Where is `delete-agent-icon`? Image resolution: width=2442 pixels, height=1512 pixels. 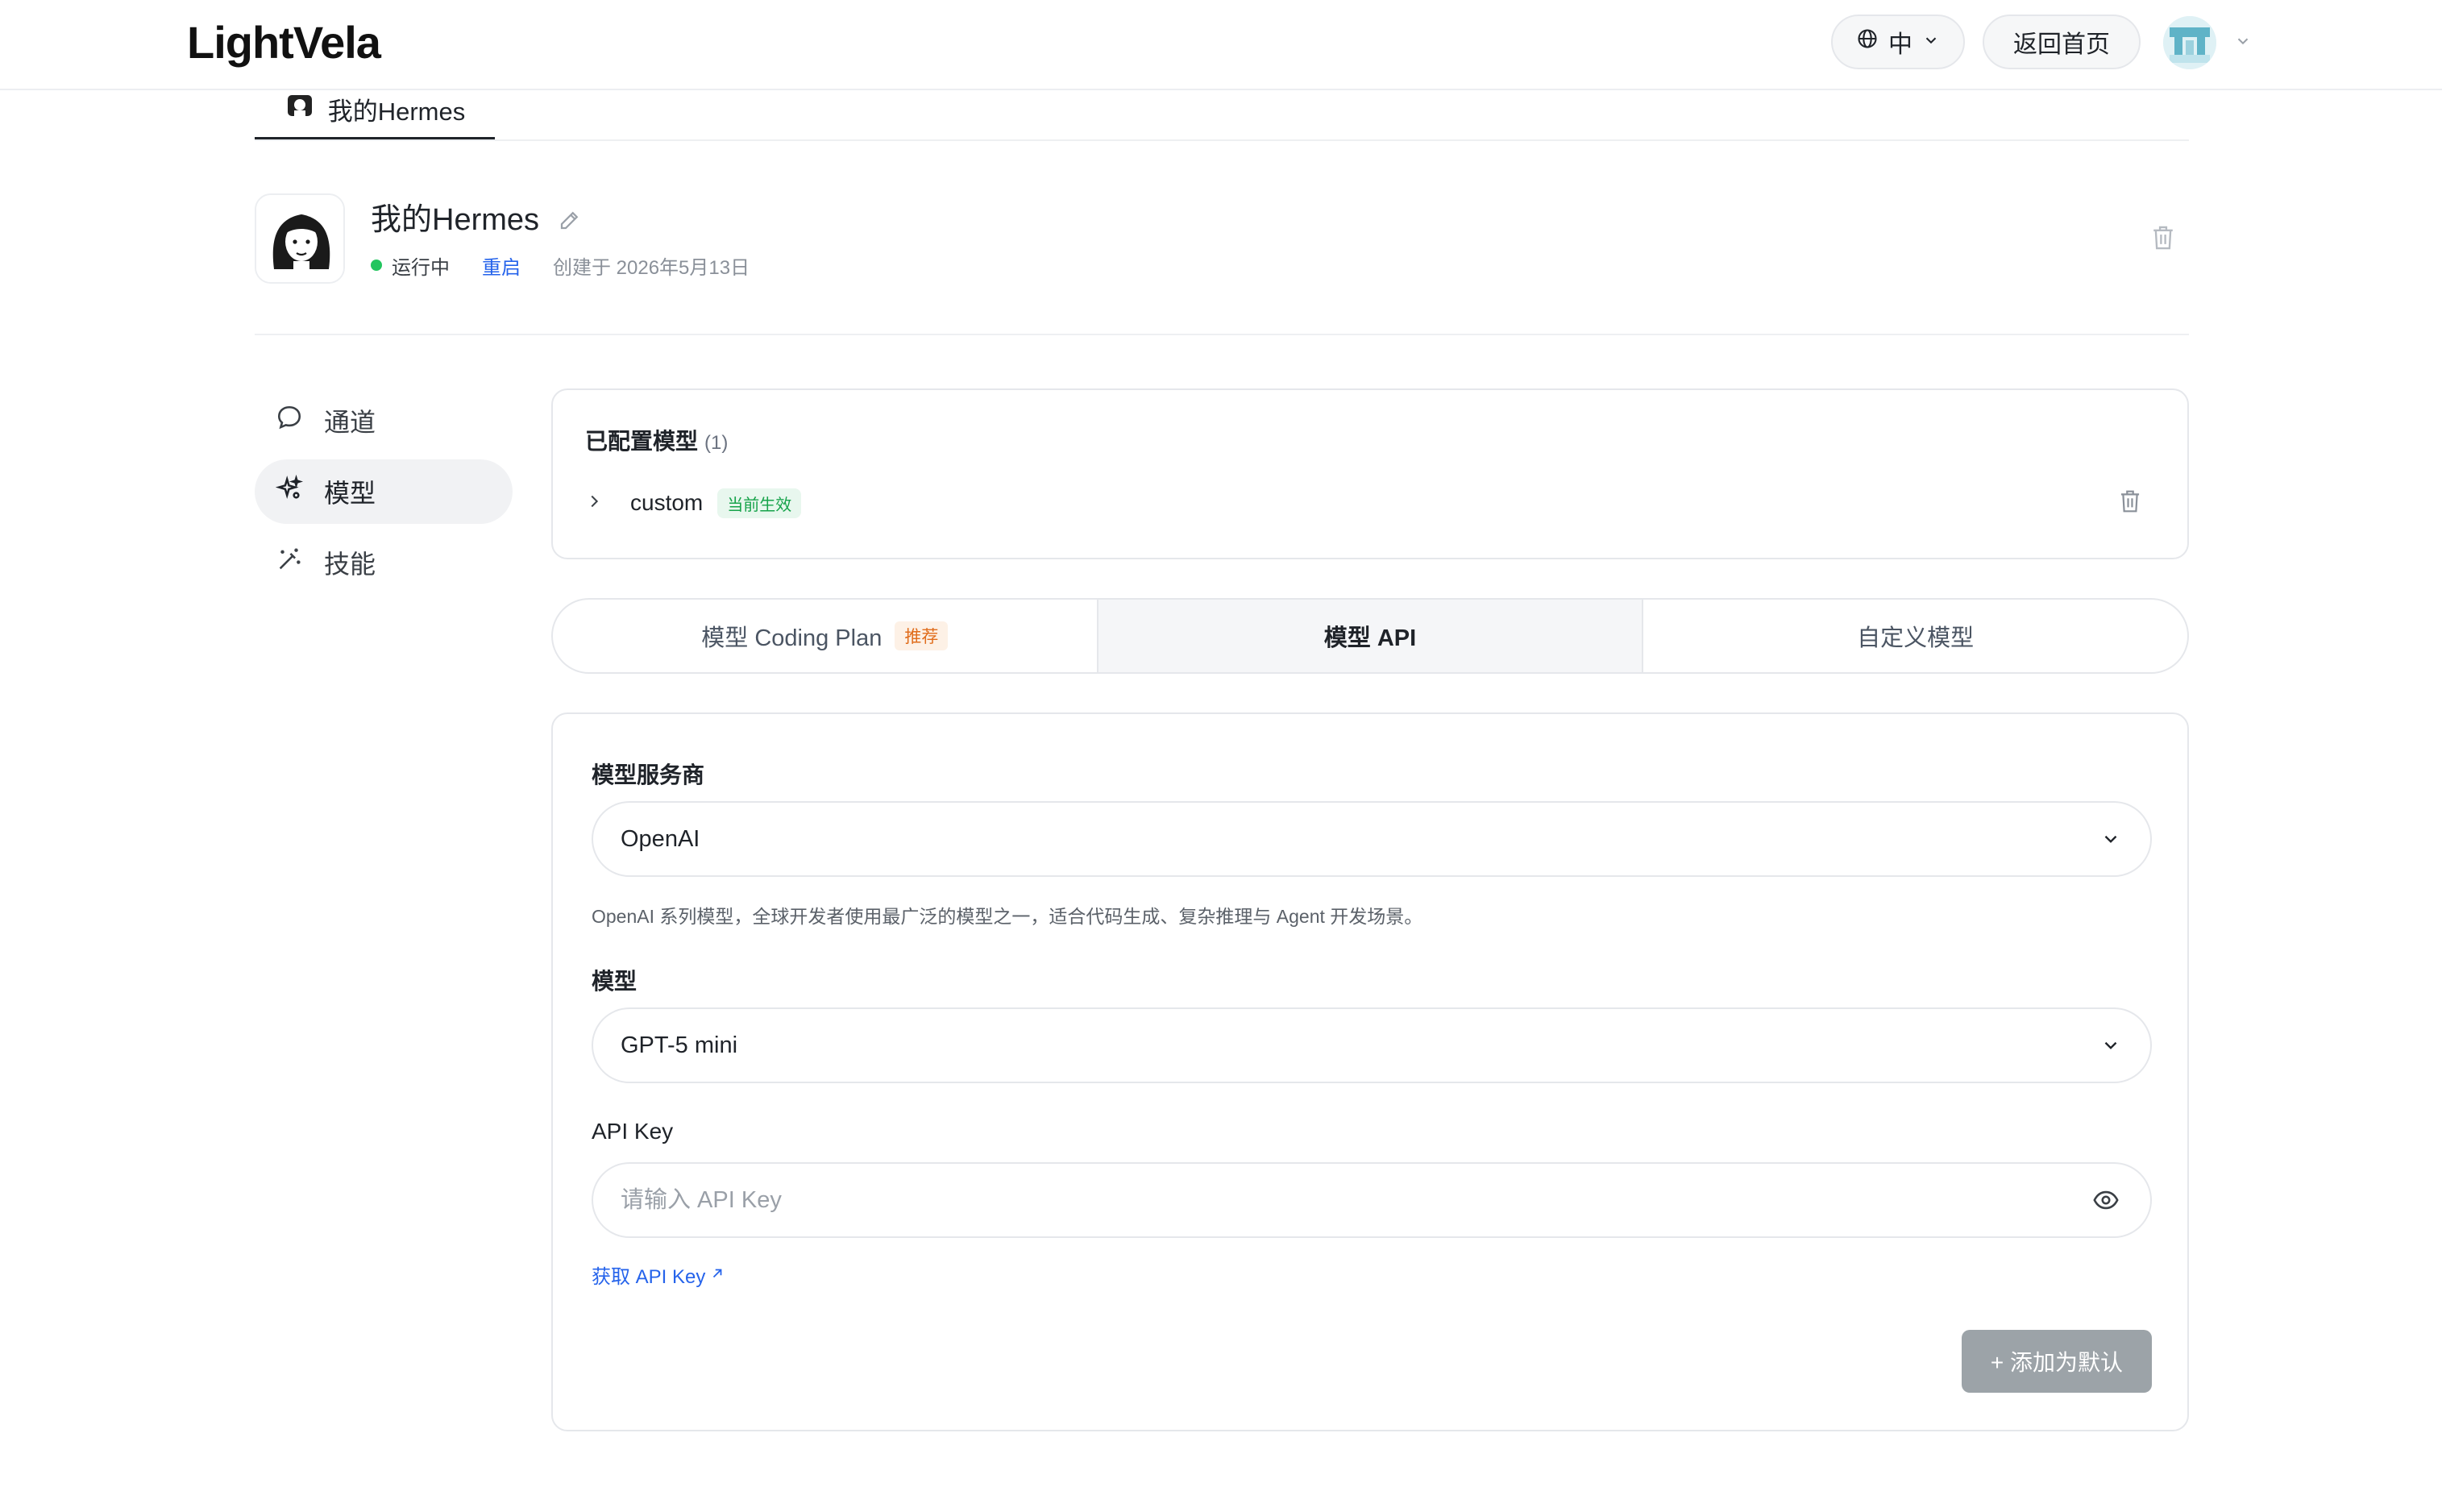
delete-agent-icon is located at coordinates (2163, 239).